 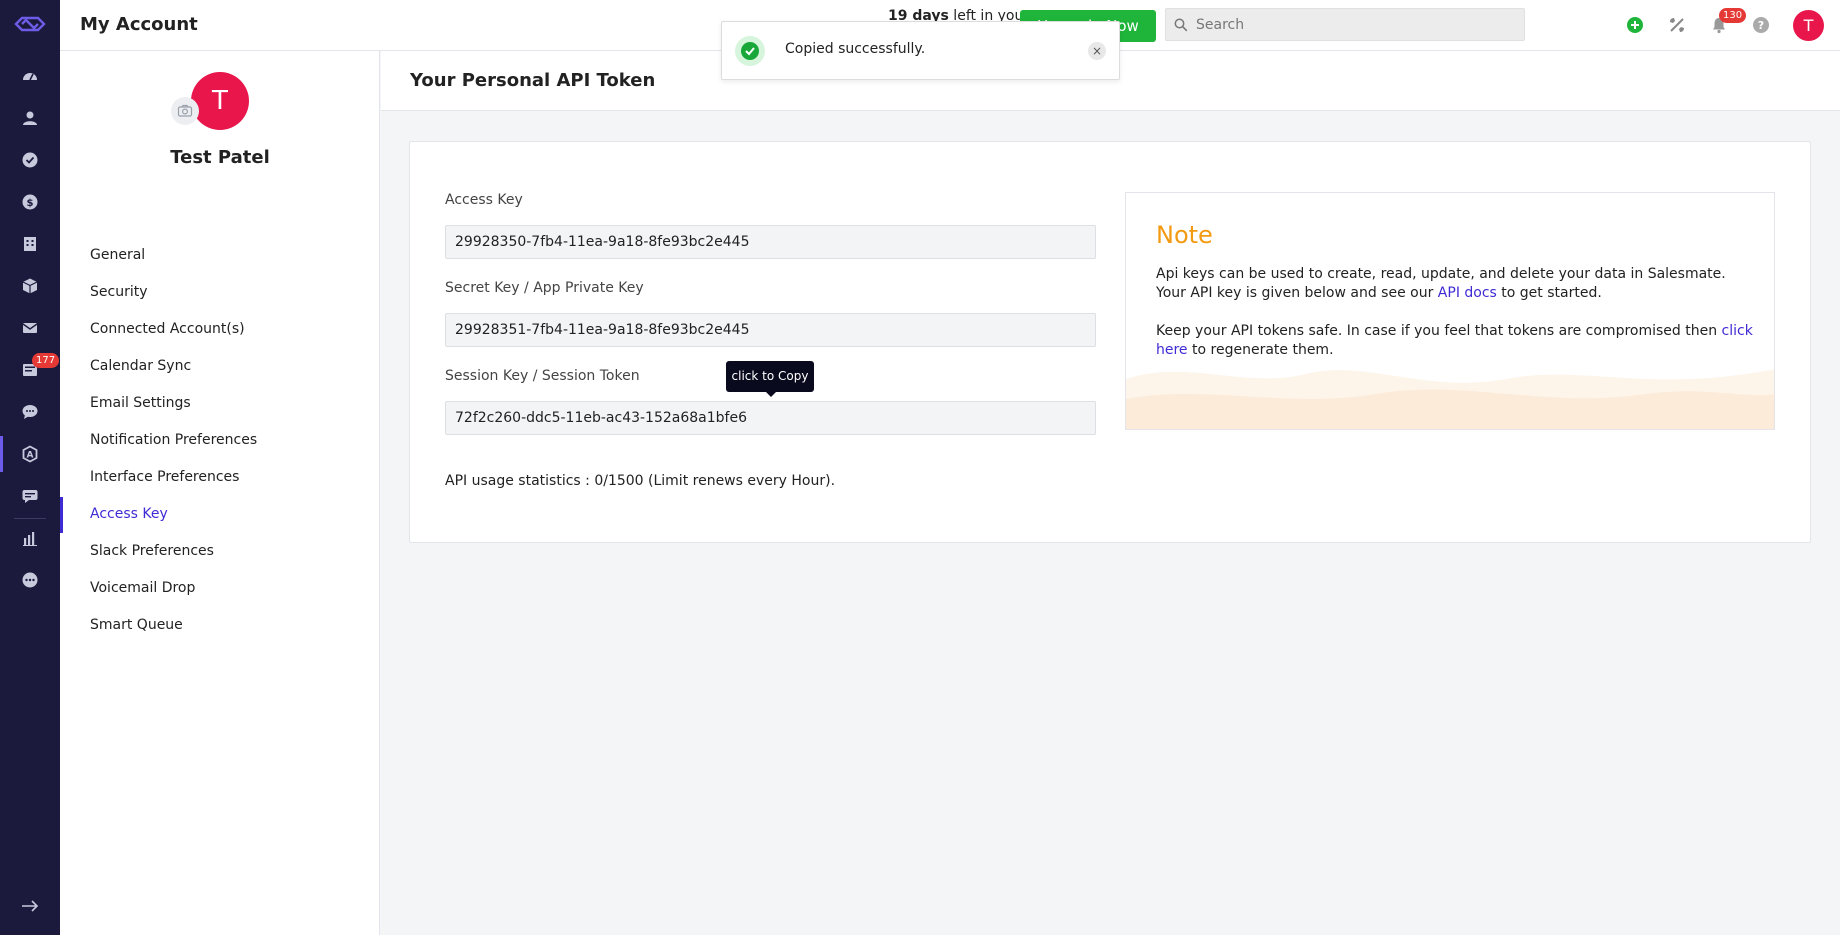 I want to click on tasks-icon, so click(x=30, y=160).